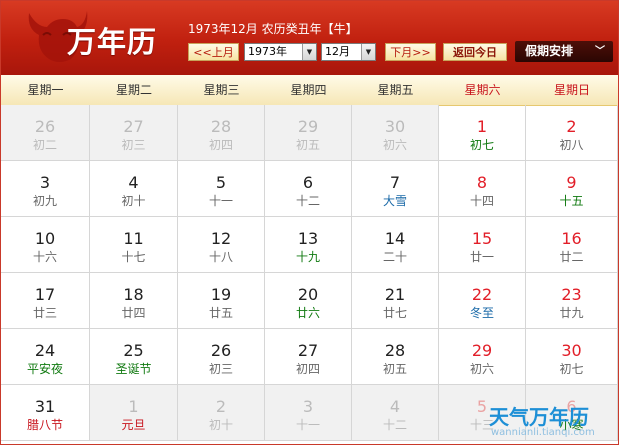  Describe the element at coordinates (44, 145) in the screenshot. I see `lunar-date: 初二` at that location.